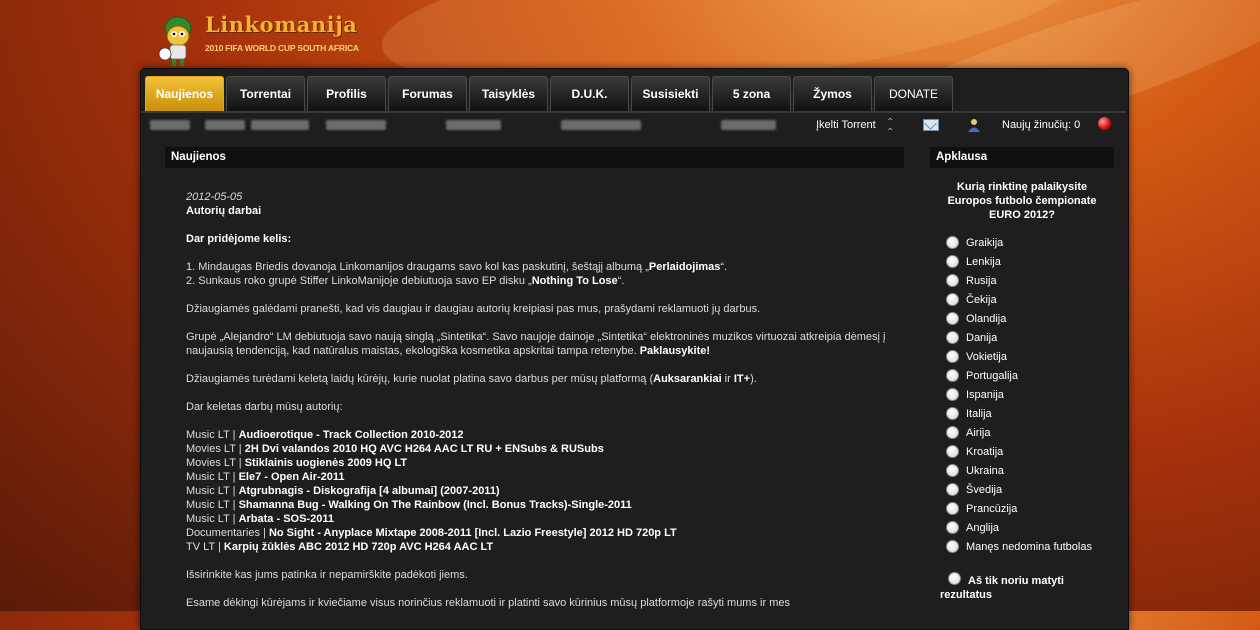 The image size is (1260, 630). I want to click on tab-5-zona: 5 zona, so click(751, 93).